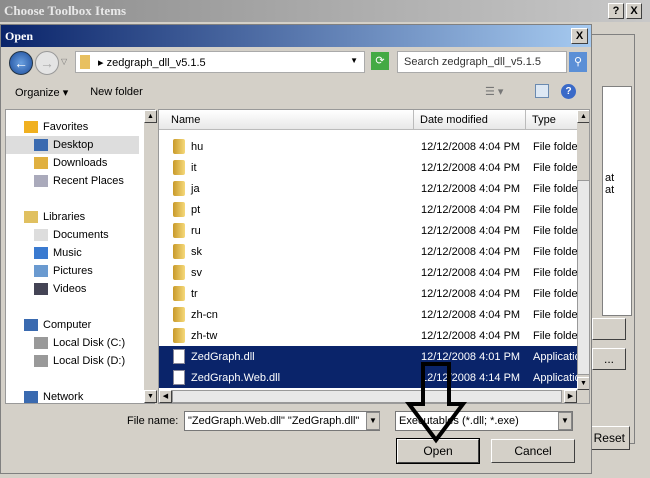 The width and height of the screenshot is (650, 478). I want to click on file-row: sk 12/12/2008 4:04 PM File folder, so click(370, 251).